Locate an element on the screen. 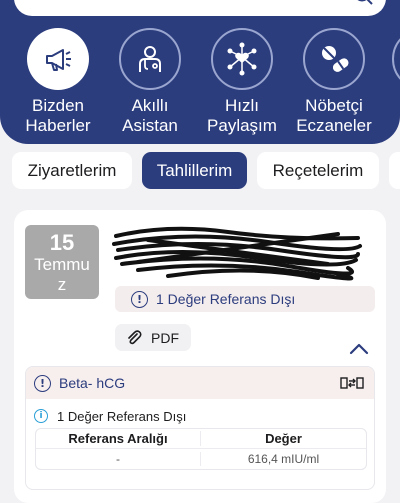 The height and width of the screenshot is (503, 400). quick-action-label-line2: Paylaşım is located at coordinates (242, 125).